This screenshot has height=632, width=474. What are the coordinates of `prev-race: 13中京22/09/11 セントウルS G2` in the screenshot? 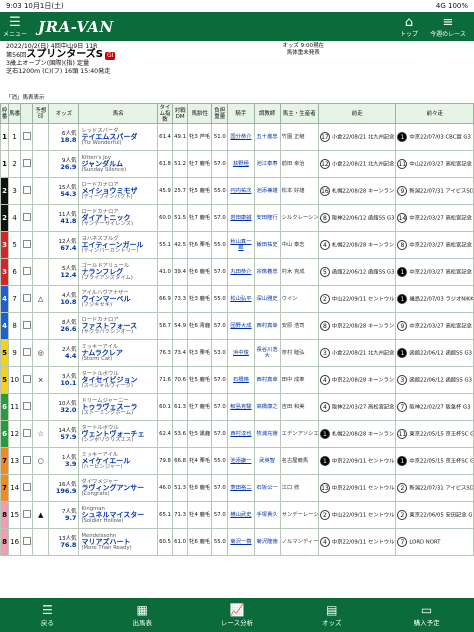 It's located at (357, 488).